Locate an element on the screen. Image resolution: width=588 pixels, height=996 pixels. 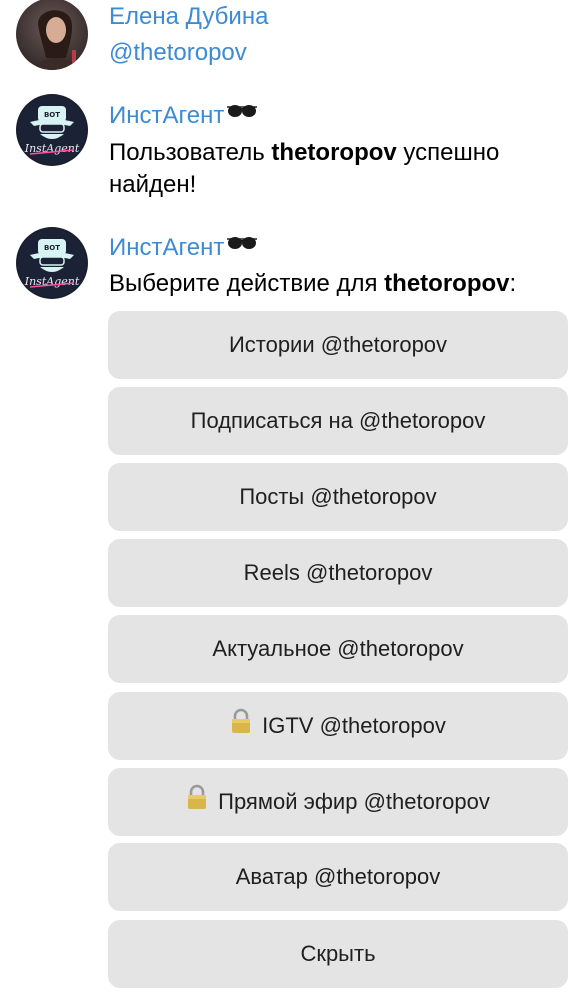
button-label: Прямой эфир @thetoropov is located at coordinates (354, 801).